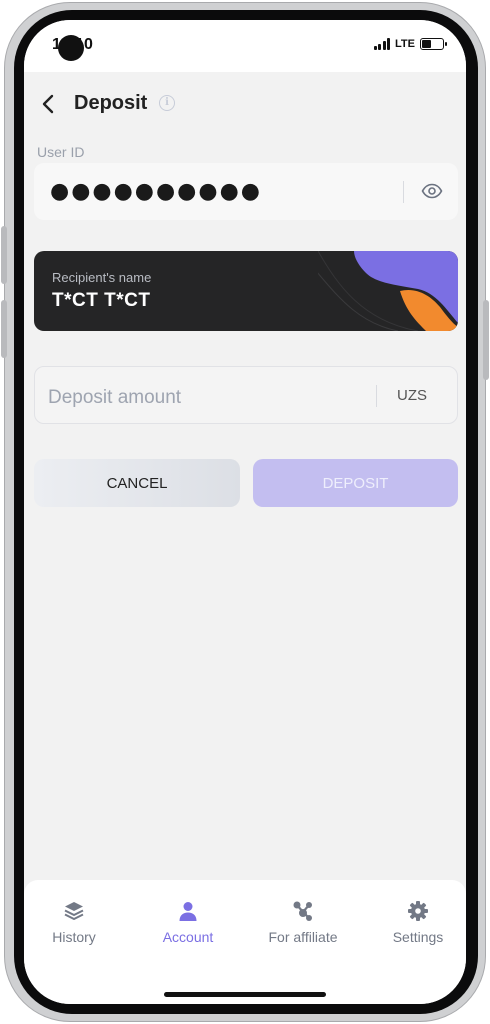  I want to click on recipient-card: Recipient's name T*CT T*CT, so click(246, 291).